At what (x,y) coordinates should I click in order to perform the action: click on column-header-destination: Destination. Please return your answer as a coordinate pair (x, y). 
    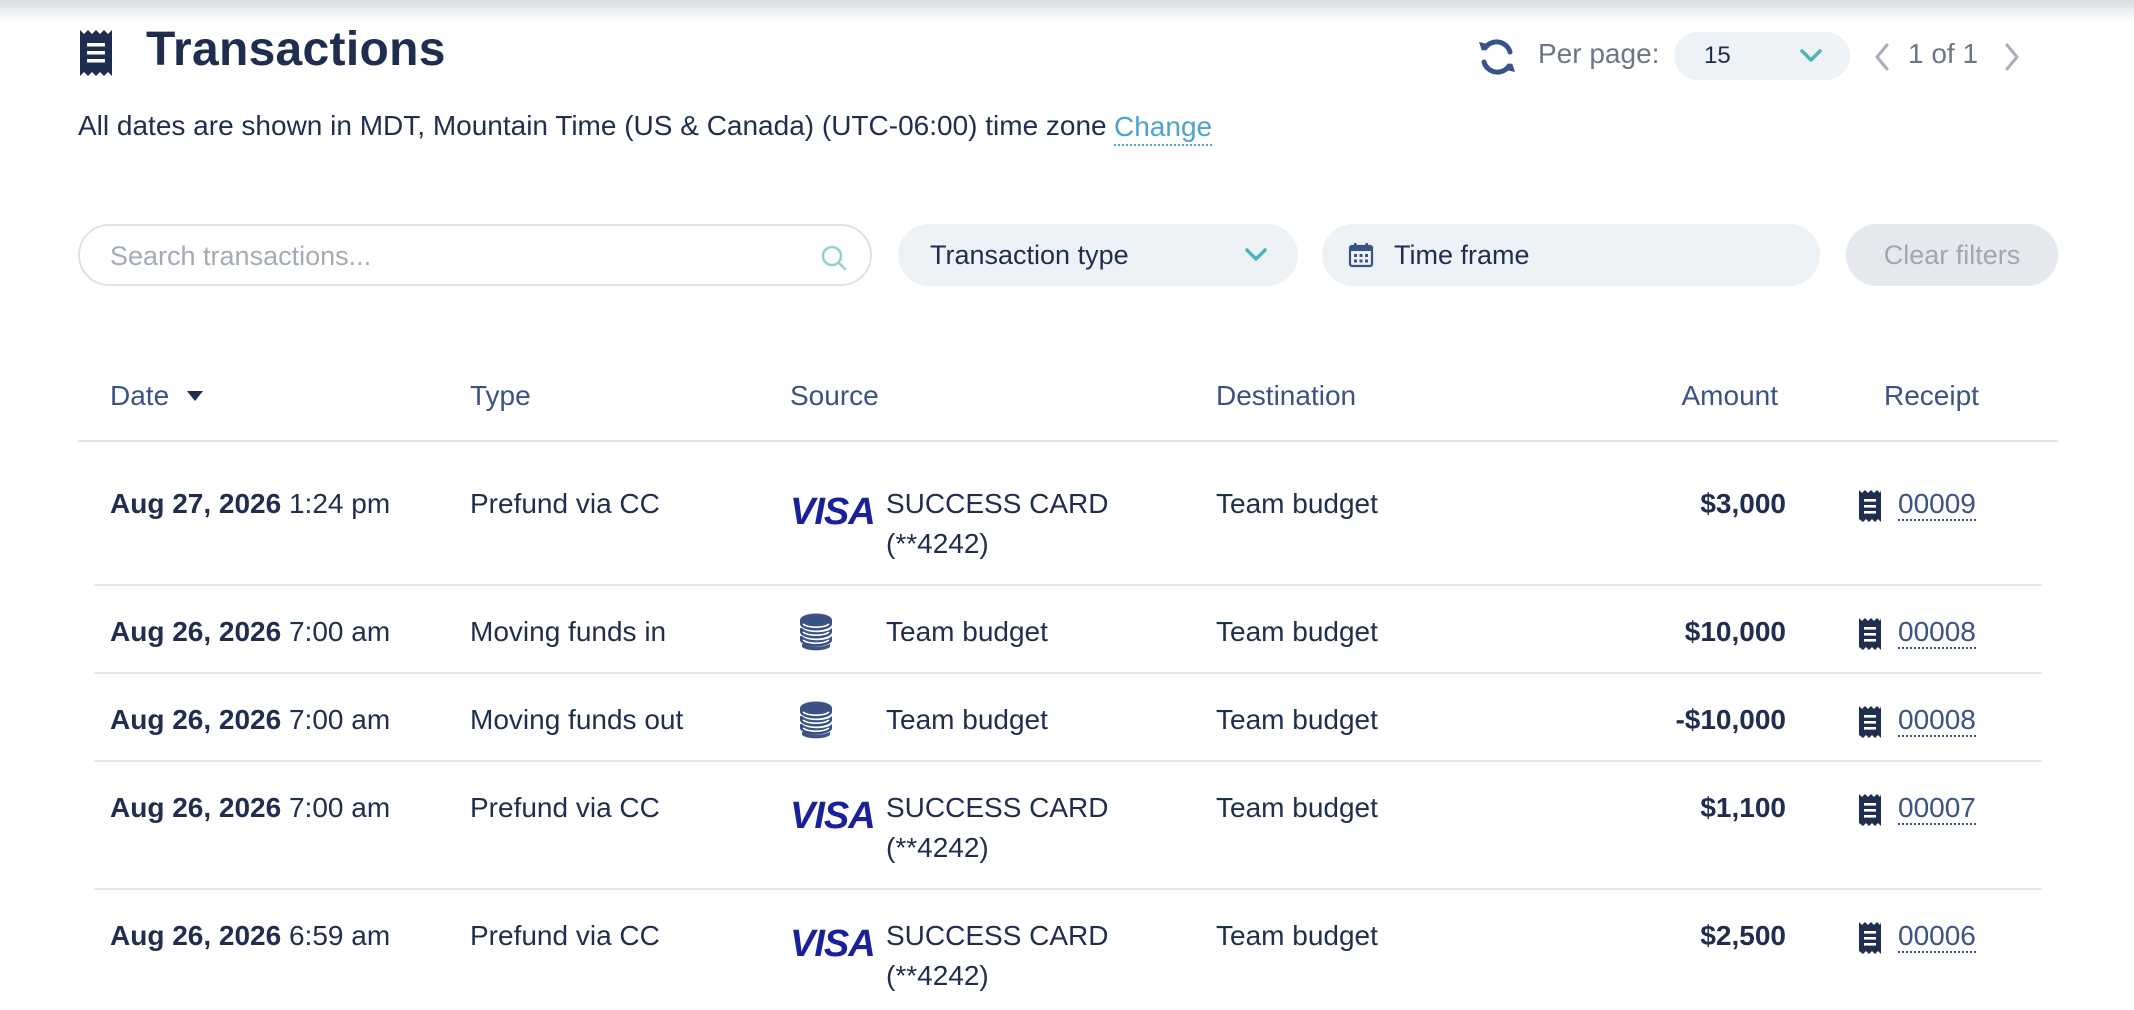
    Looking at the image, I should click on (1286, 395).